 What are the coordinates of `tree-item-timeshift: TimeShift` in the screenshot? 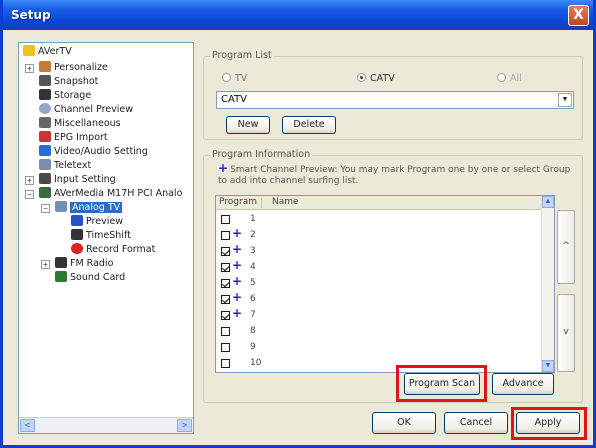 It's located at (101, 236).